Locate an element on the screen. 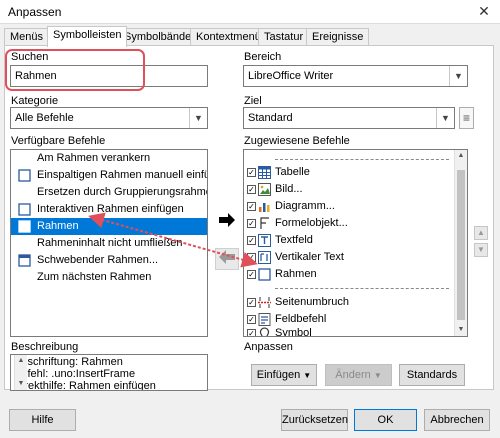  scroll-up-icon: ▲ is located at coordinates (21, 361).